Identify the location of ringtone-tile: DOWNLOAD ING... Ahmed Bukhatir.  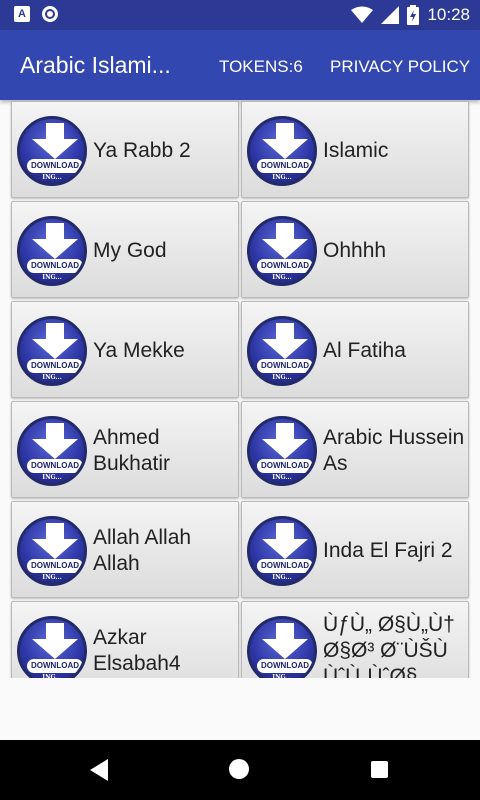
(125, 449).